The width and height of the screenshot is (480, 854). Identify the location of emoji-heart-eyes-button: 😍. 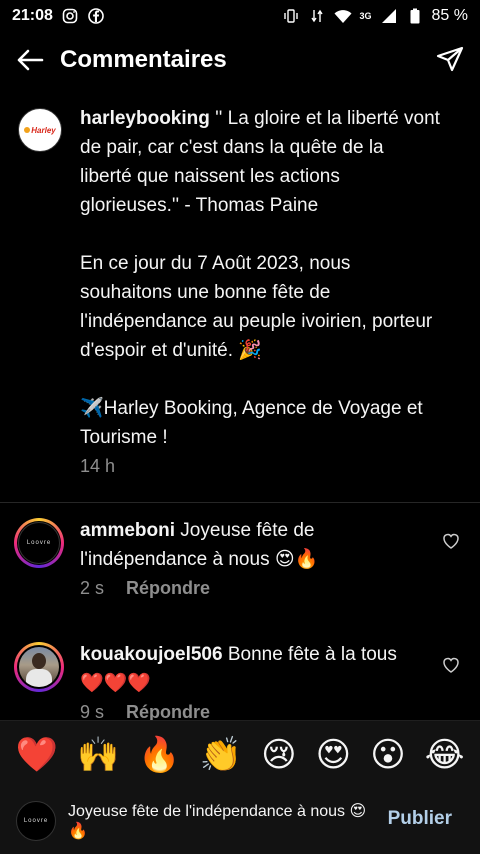
(333, 755).